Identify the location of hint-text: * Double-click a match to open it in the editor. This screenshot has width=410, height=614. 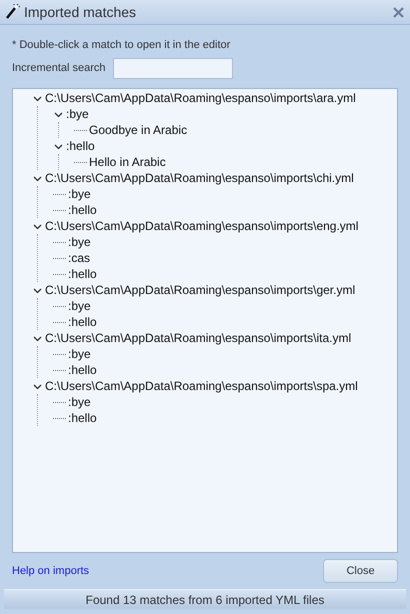
(122, 45).